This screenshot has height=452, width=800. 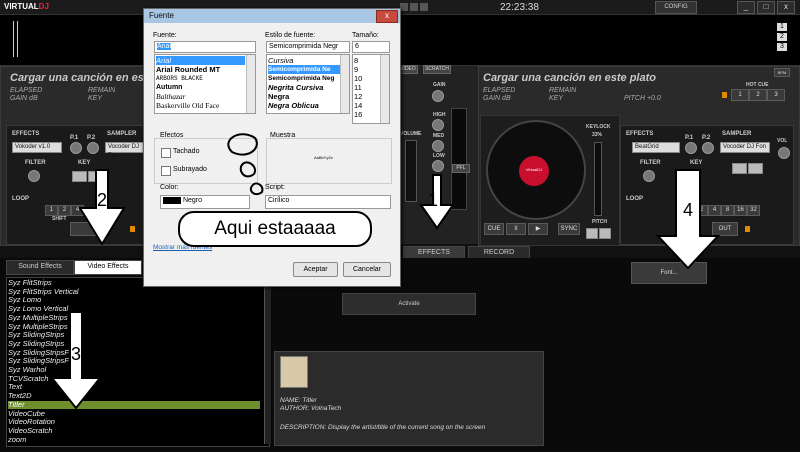 What do you see at coordinates (101, 200) in the screenshot?
I see `annotation-number-2: 2` at bounding box center [101, 200].